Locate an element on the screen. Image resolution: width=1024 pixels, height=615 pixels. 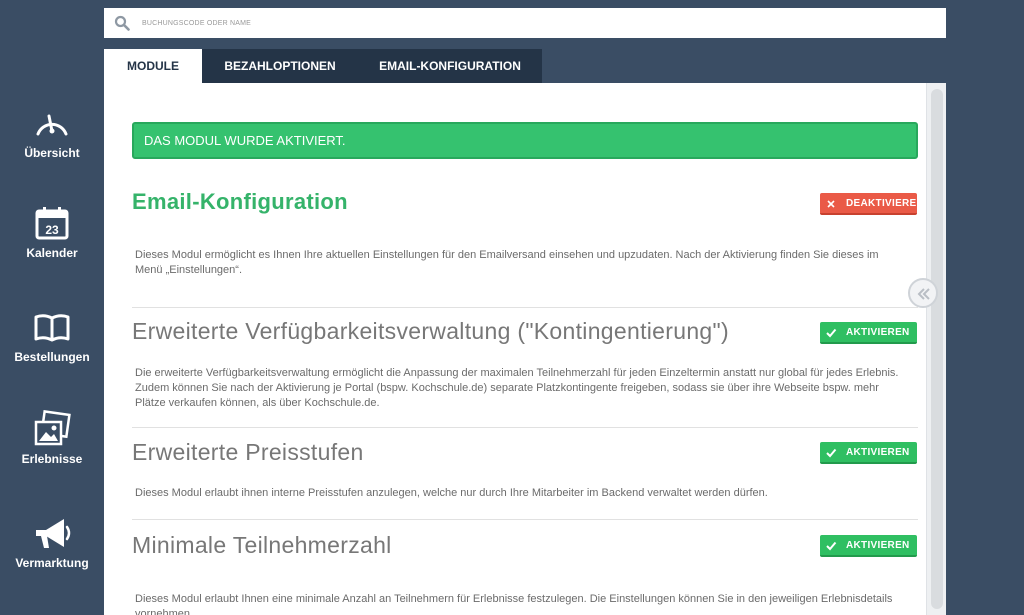
sidebar-item-label: Kalender is located at coordinates (52, 253).